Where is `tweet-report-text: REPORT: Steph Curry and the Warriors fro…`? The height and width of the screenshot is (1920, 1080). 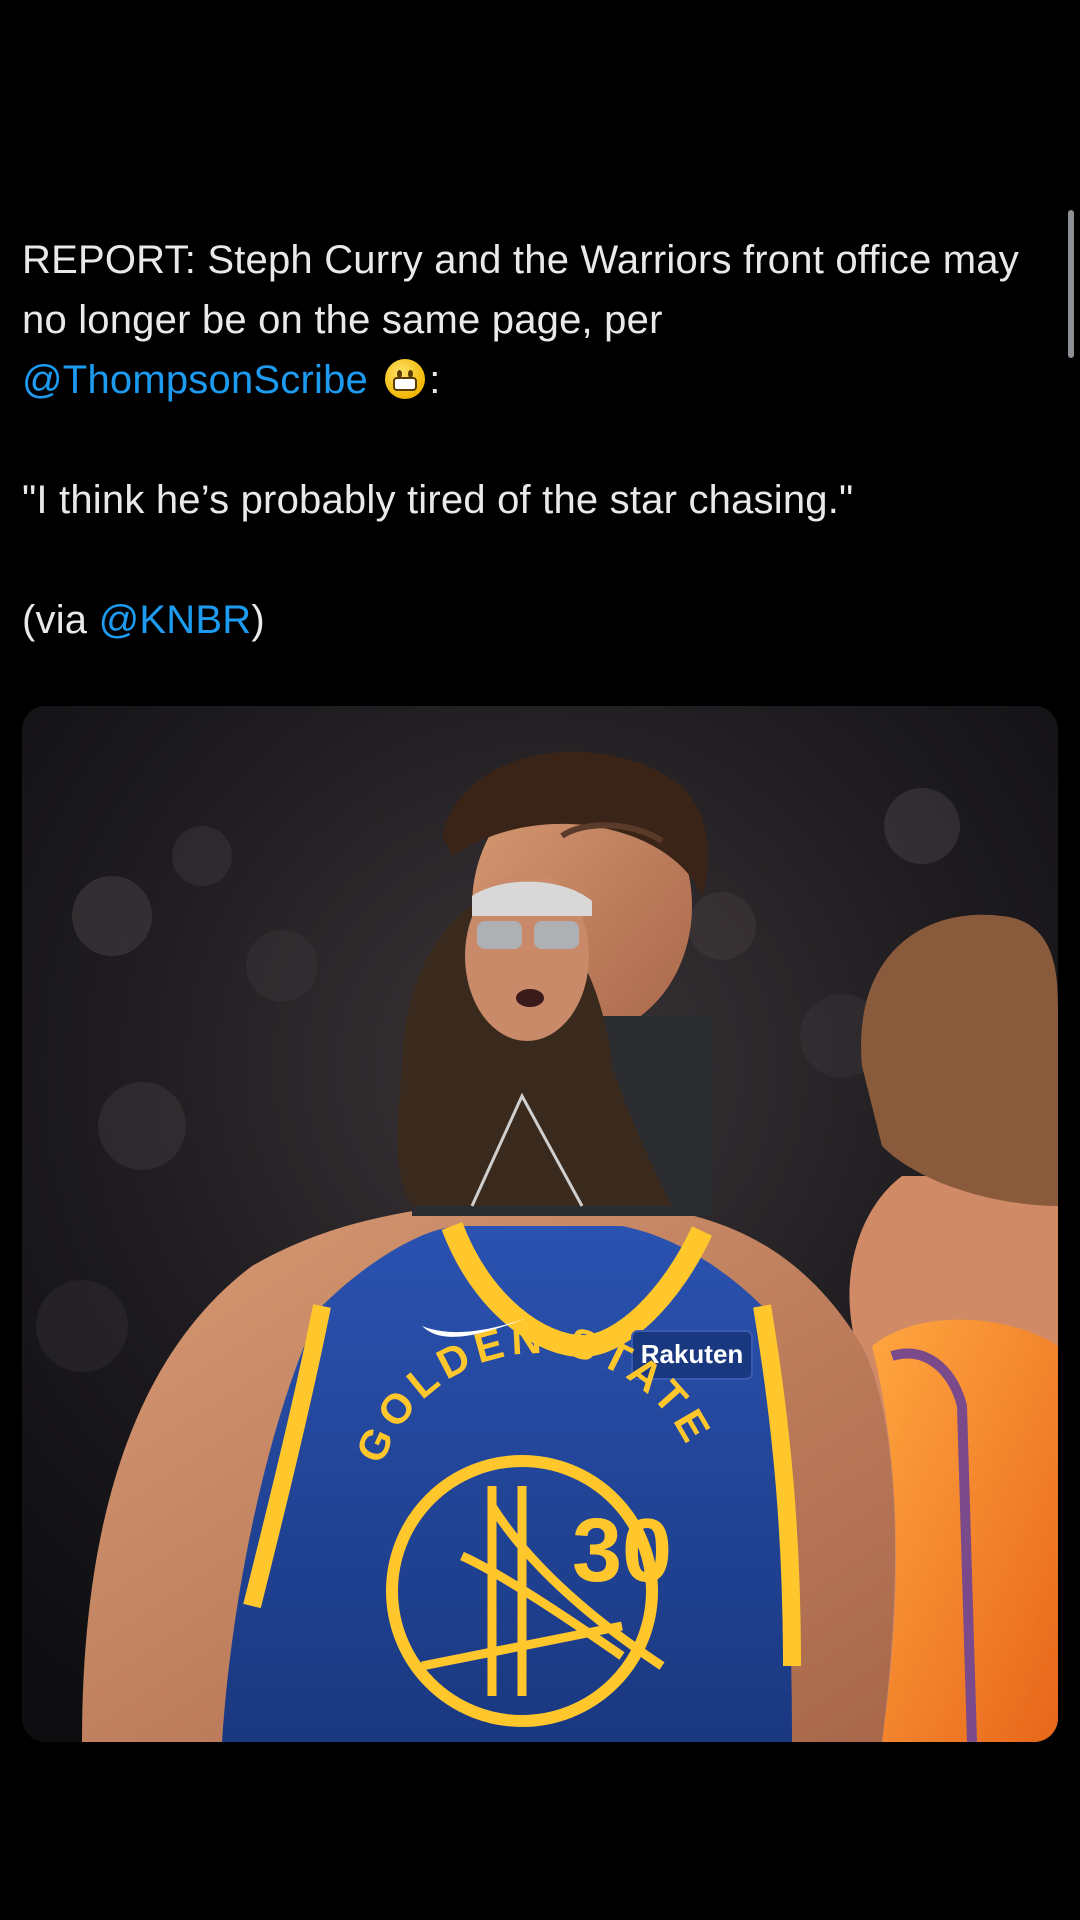 tweet-report-text: REPORT: Steph Curry and the Warriors fro… is located at coordinates (520, 290).